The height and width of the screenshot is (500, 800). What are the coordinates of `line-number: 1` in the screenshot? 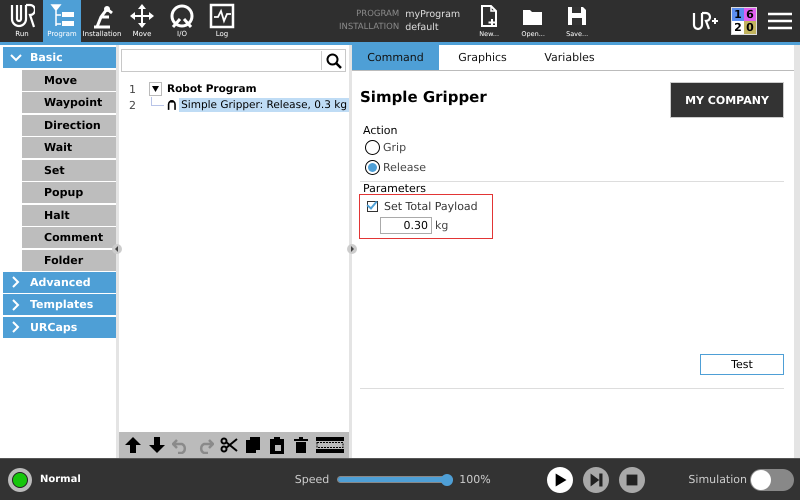 It's located at (133, 89).